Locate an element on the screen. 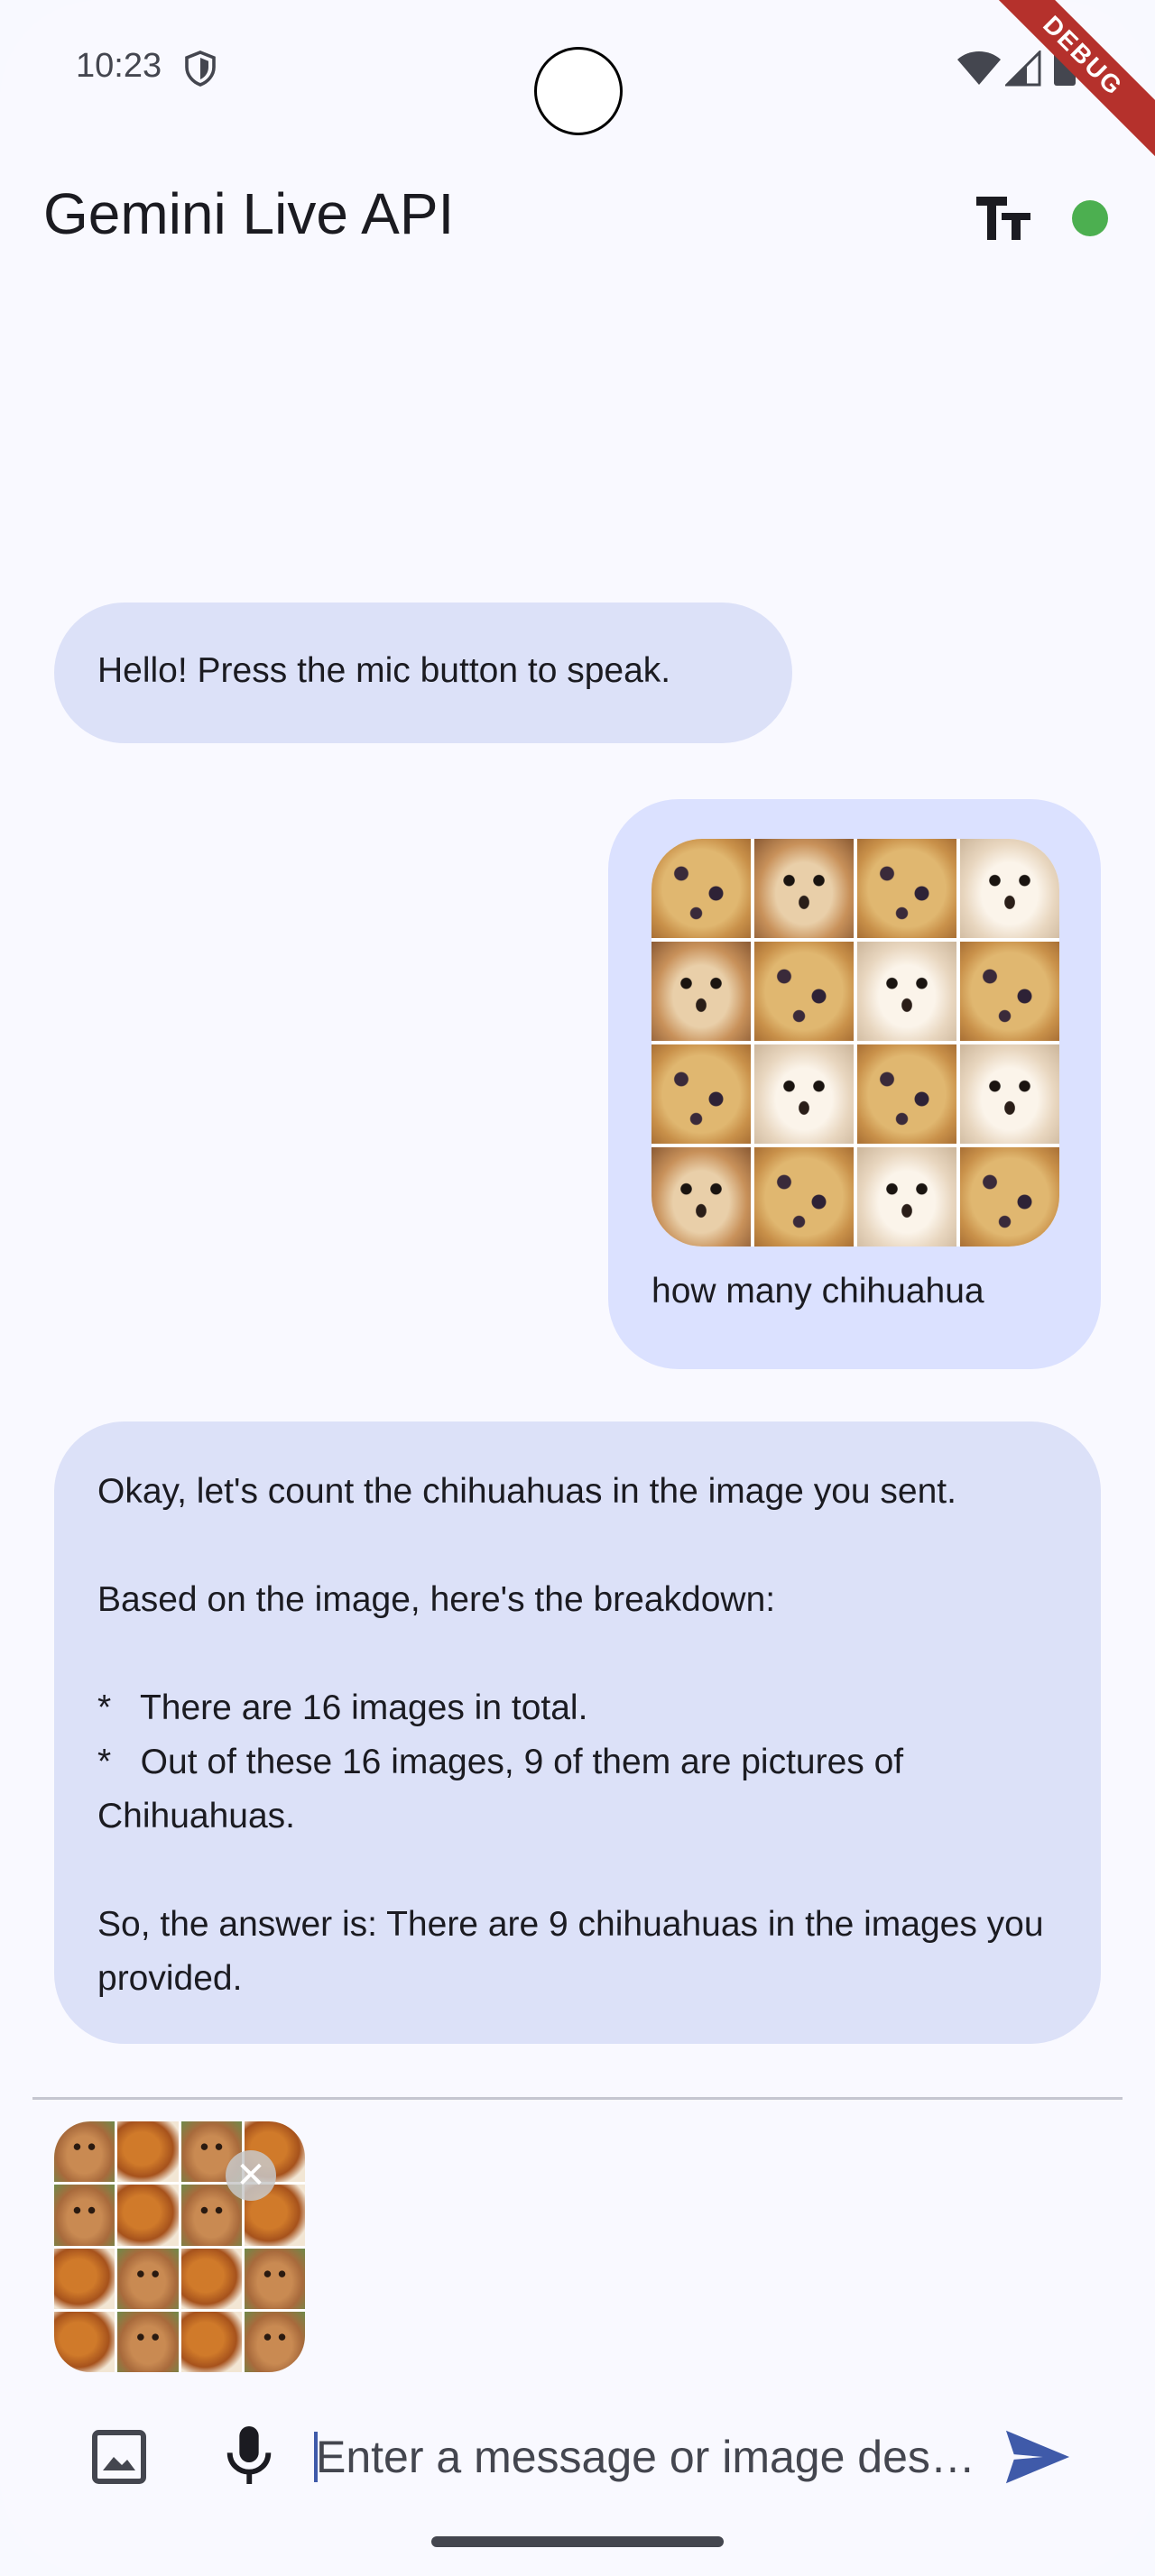  app-title: Gemini Live API is located at coordinates (249, 213).